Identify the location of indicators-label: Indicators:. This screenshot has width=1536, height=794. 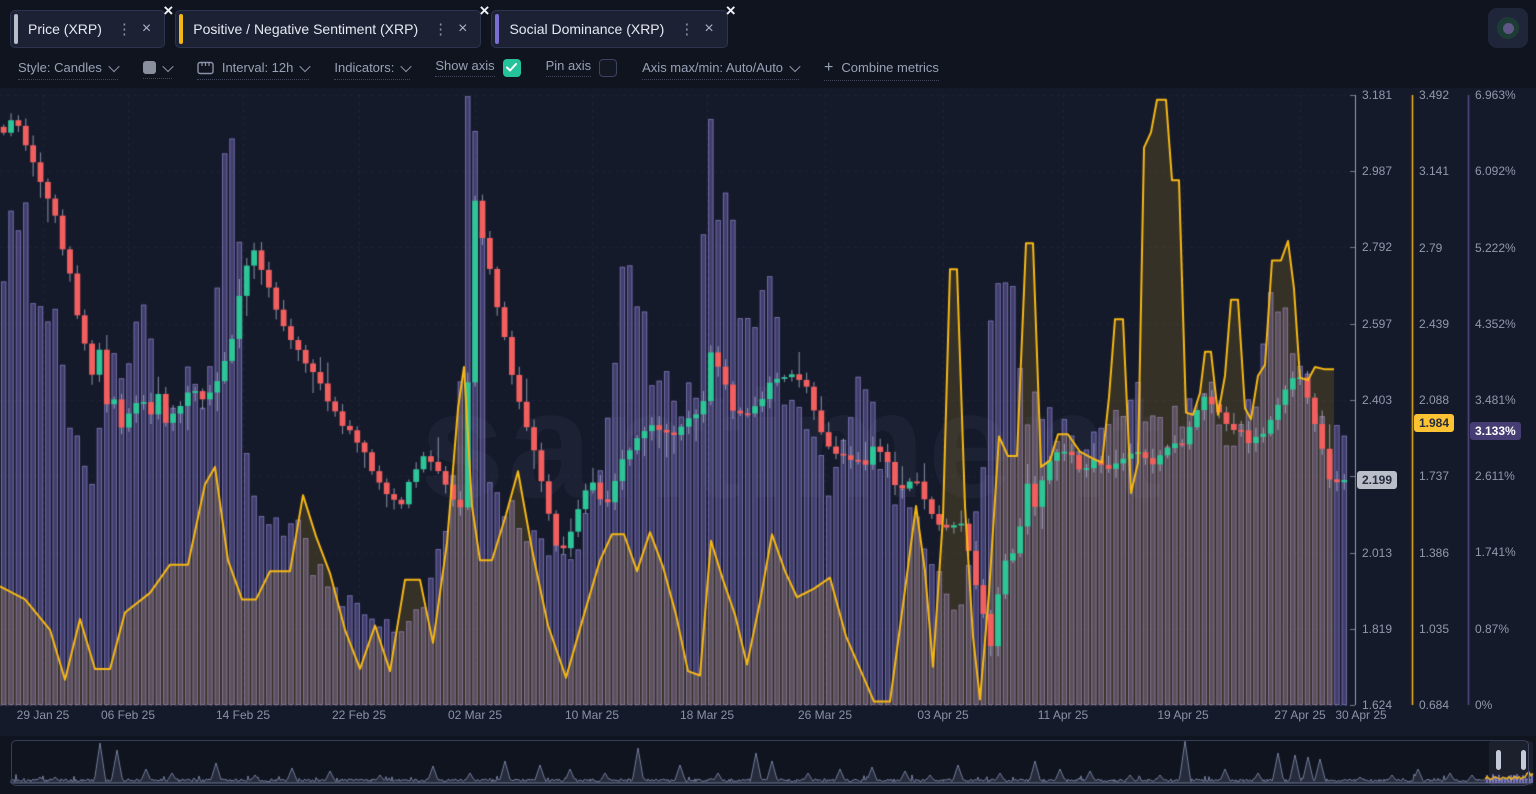
(364, 67).